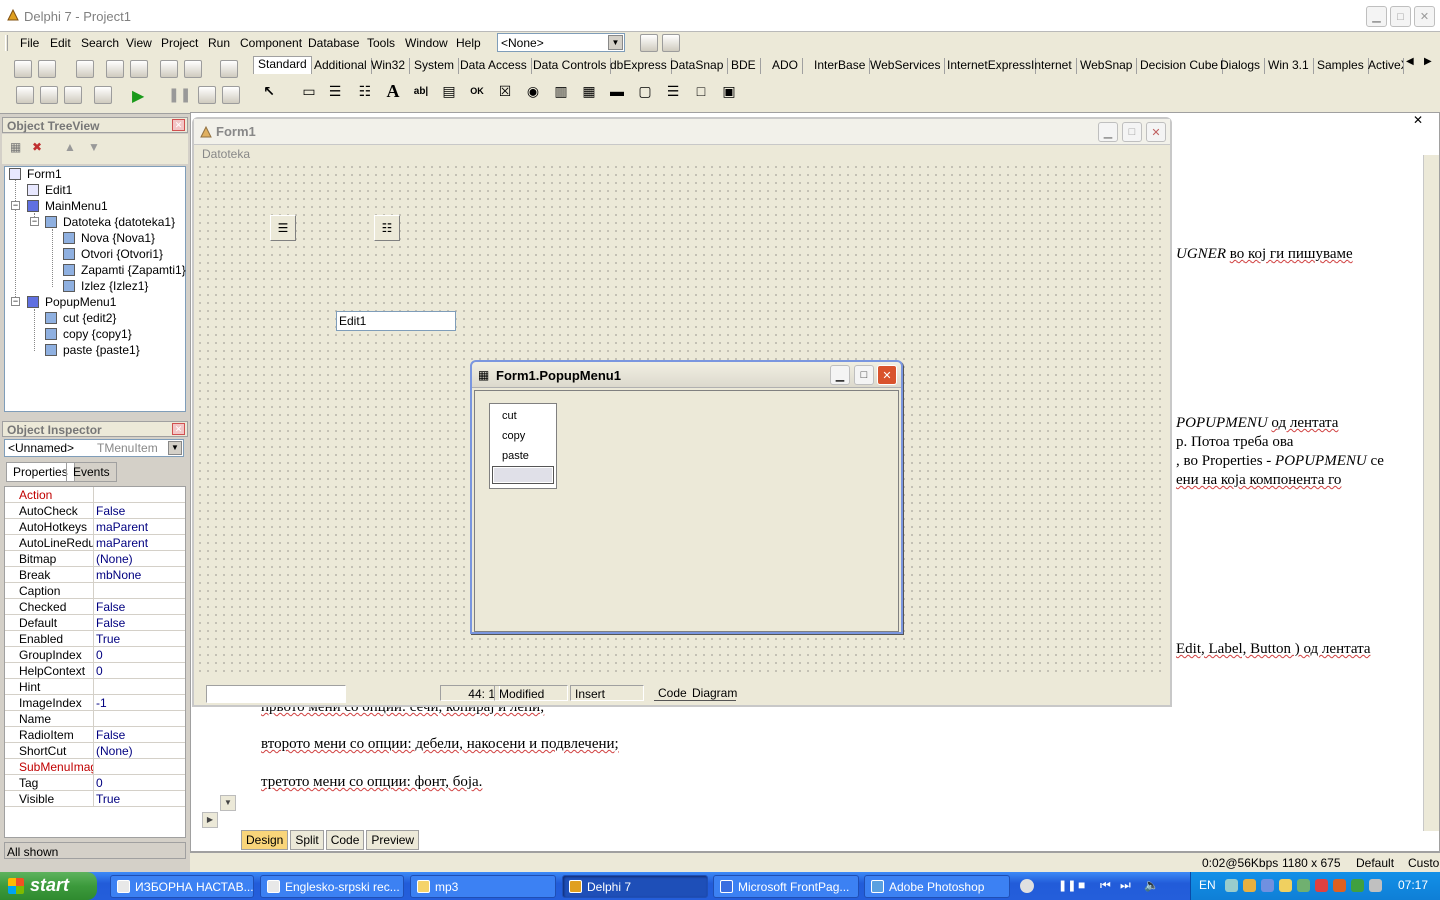 This screenshot has width=1440, height=900. Describe the element at coordinates (92, 350) in the screenshot. I see `tree-node: paste {paste1}` at that location.